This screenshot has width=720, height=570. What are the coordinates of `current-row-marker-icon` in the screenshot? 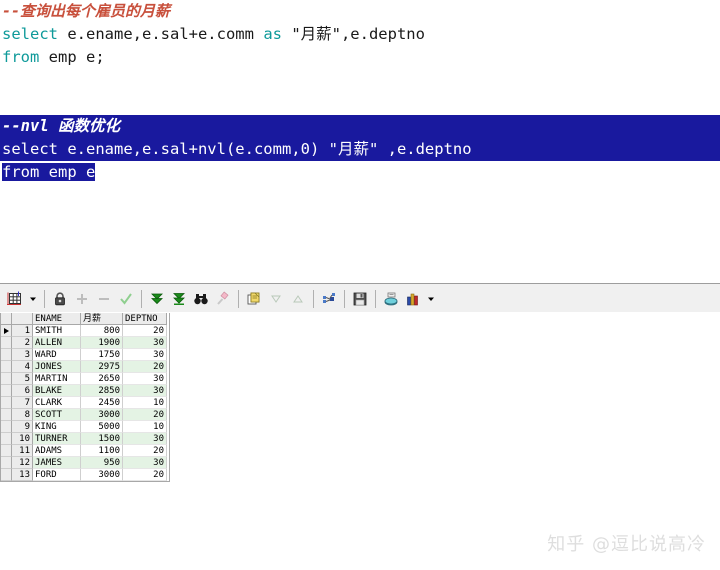 It's located at (6, 331).